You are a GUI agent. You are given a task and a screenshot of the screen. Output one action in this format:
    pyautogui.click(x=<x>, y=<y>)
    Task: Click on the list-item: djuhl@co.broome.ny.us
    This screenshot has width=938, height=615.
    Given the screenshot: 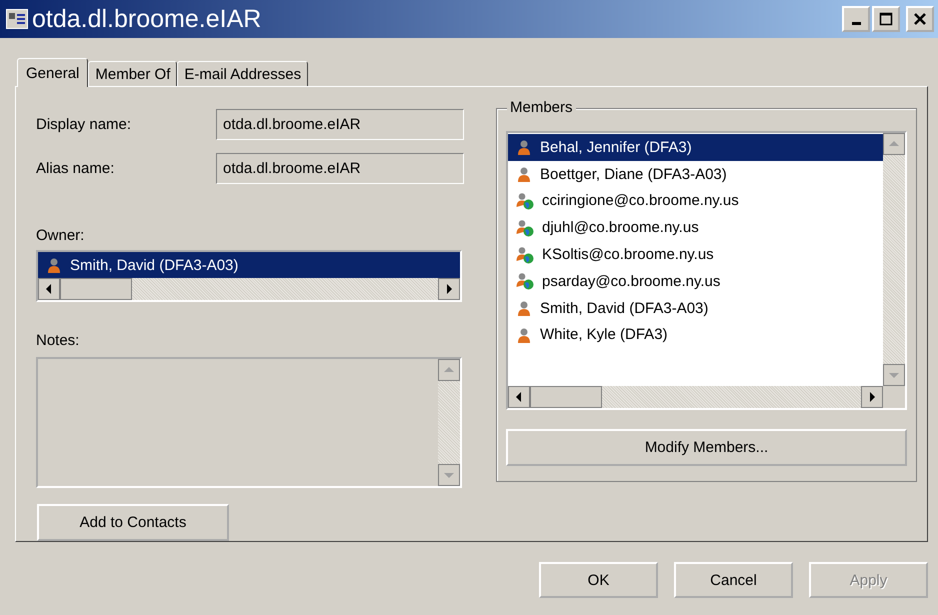 What is the action you would take?
    pyautogui.click(x=695, y=228)
    